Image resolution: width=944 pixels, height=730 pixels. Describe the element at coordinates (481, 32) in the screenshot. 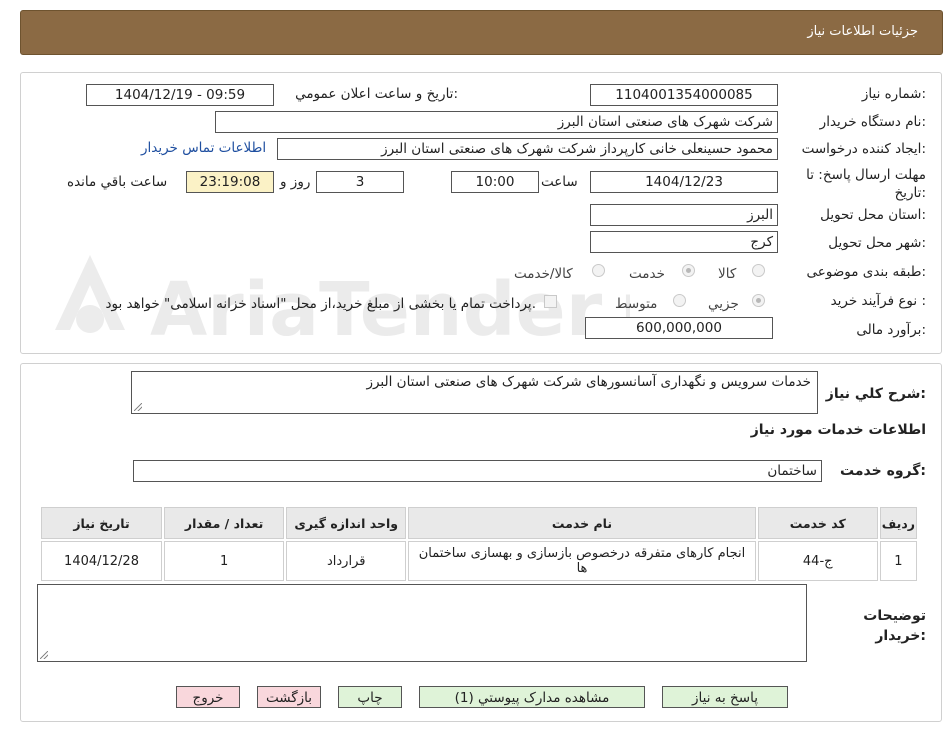

I see `page-header: جزئيات اطلاعات نياز` at that location.